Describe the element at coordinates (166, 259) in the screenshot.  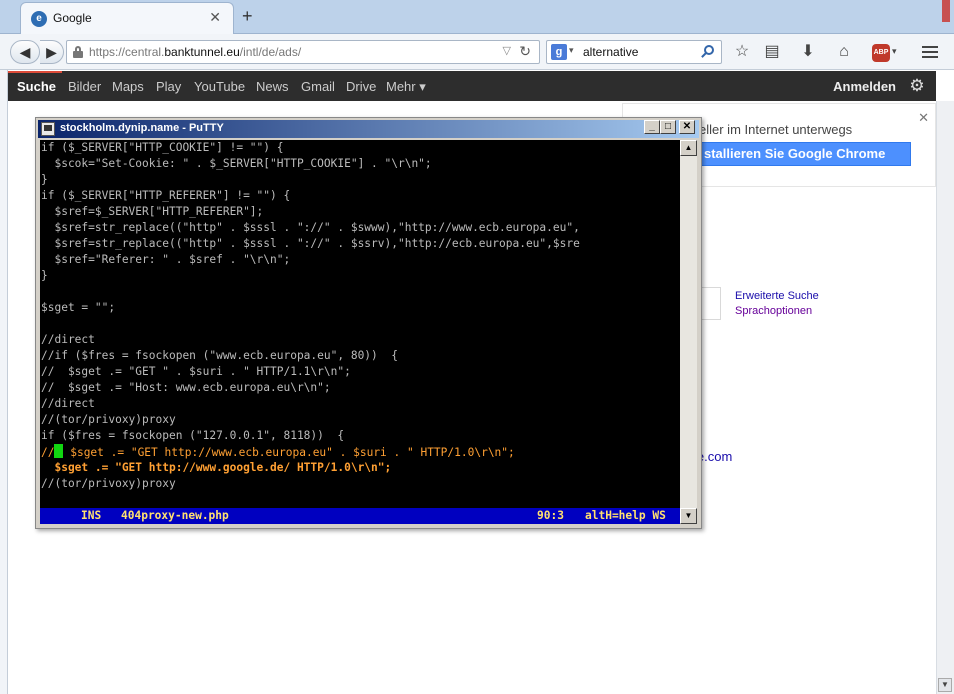
I see `code-line: $sref="Referer: " . $sref . "\r\n";` at that location.